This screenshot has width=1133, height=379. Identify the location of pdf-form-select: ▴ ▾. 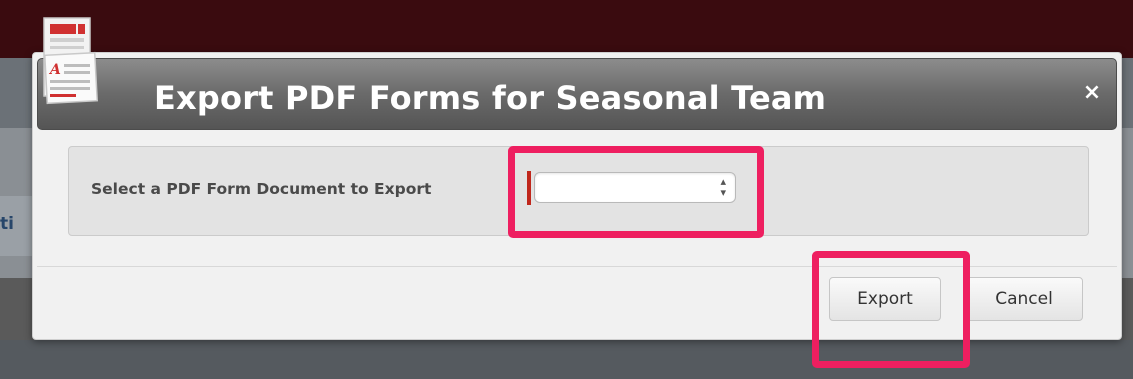
(635, 187).